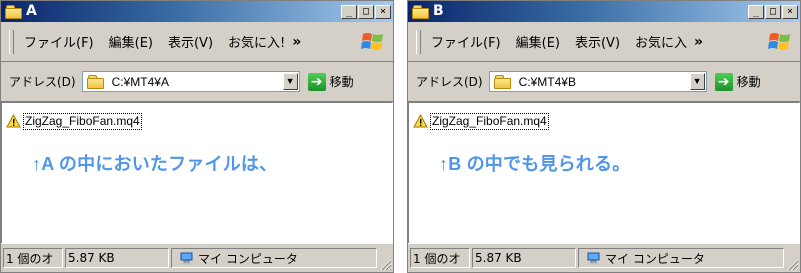 This screenshot has width=801, height=273. What do you see at coordinates (438, 11) in the screenshot?
I see `window-b-title: B` at bounding box center [438, 11].